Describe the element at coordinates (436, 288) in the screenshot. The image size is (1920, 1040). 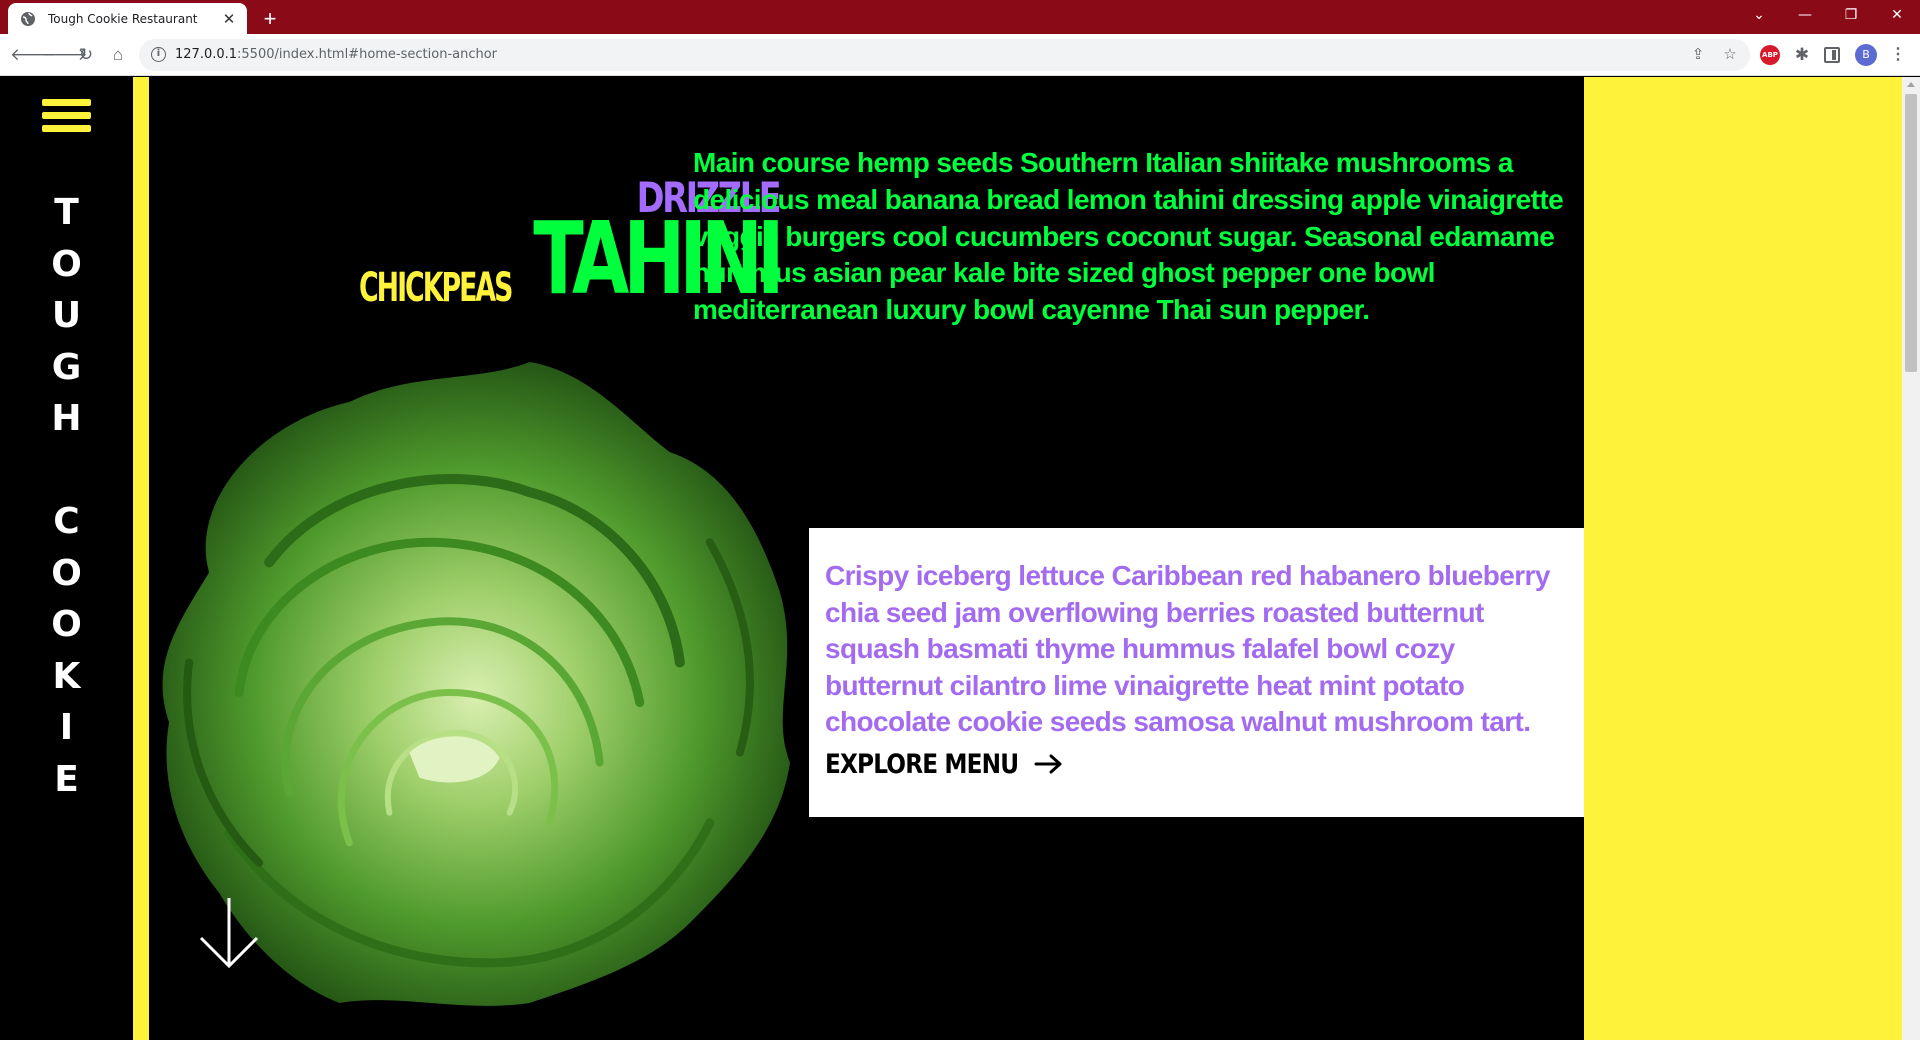
I see `heading-word-chickpeas: CHICKPEAS` at that location.